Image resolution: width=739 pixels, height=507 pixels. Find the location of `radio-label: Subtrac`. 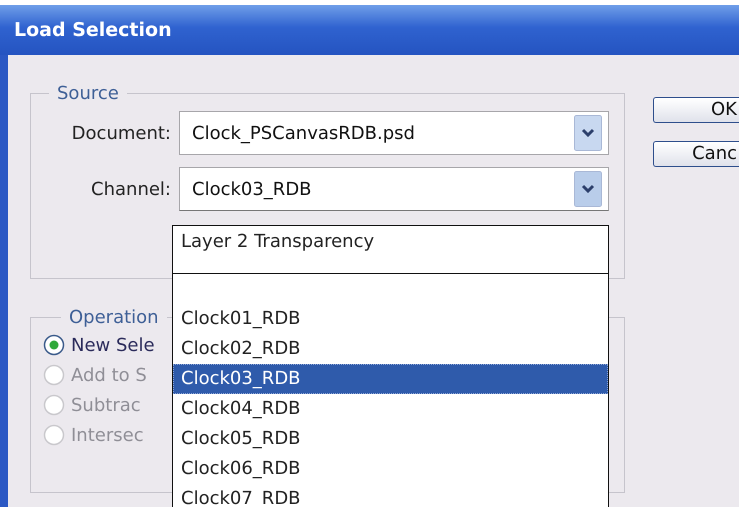

radio-label: Subtrac is located at coordinates (106, 405).